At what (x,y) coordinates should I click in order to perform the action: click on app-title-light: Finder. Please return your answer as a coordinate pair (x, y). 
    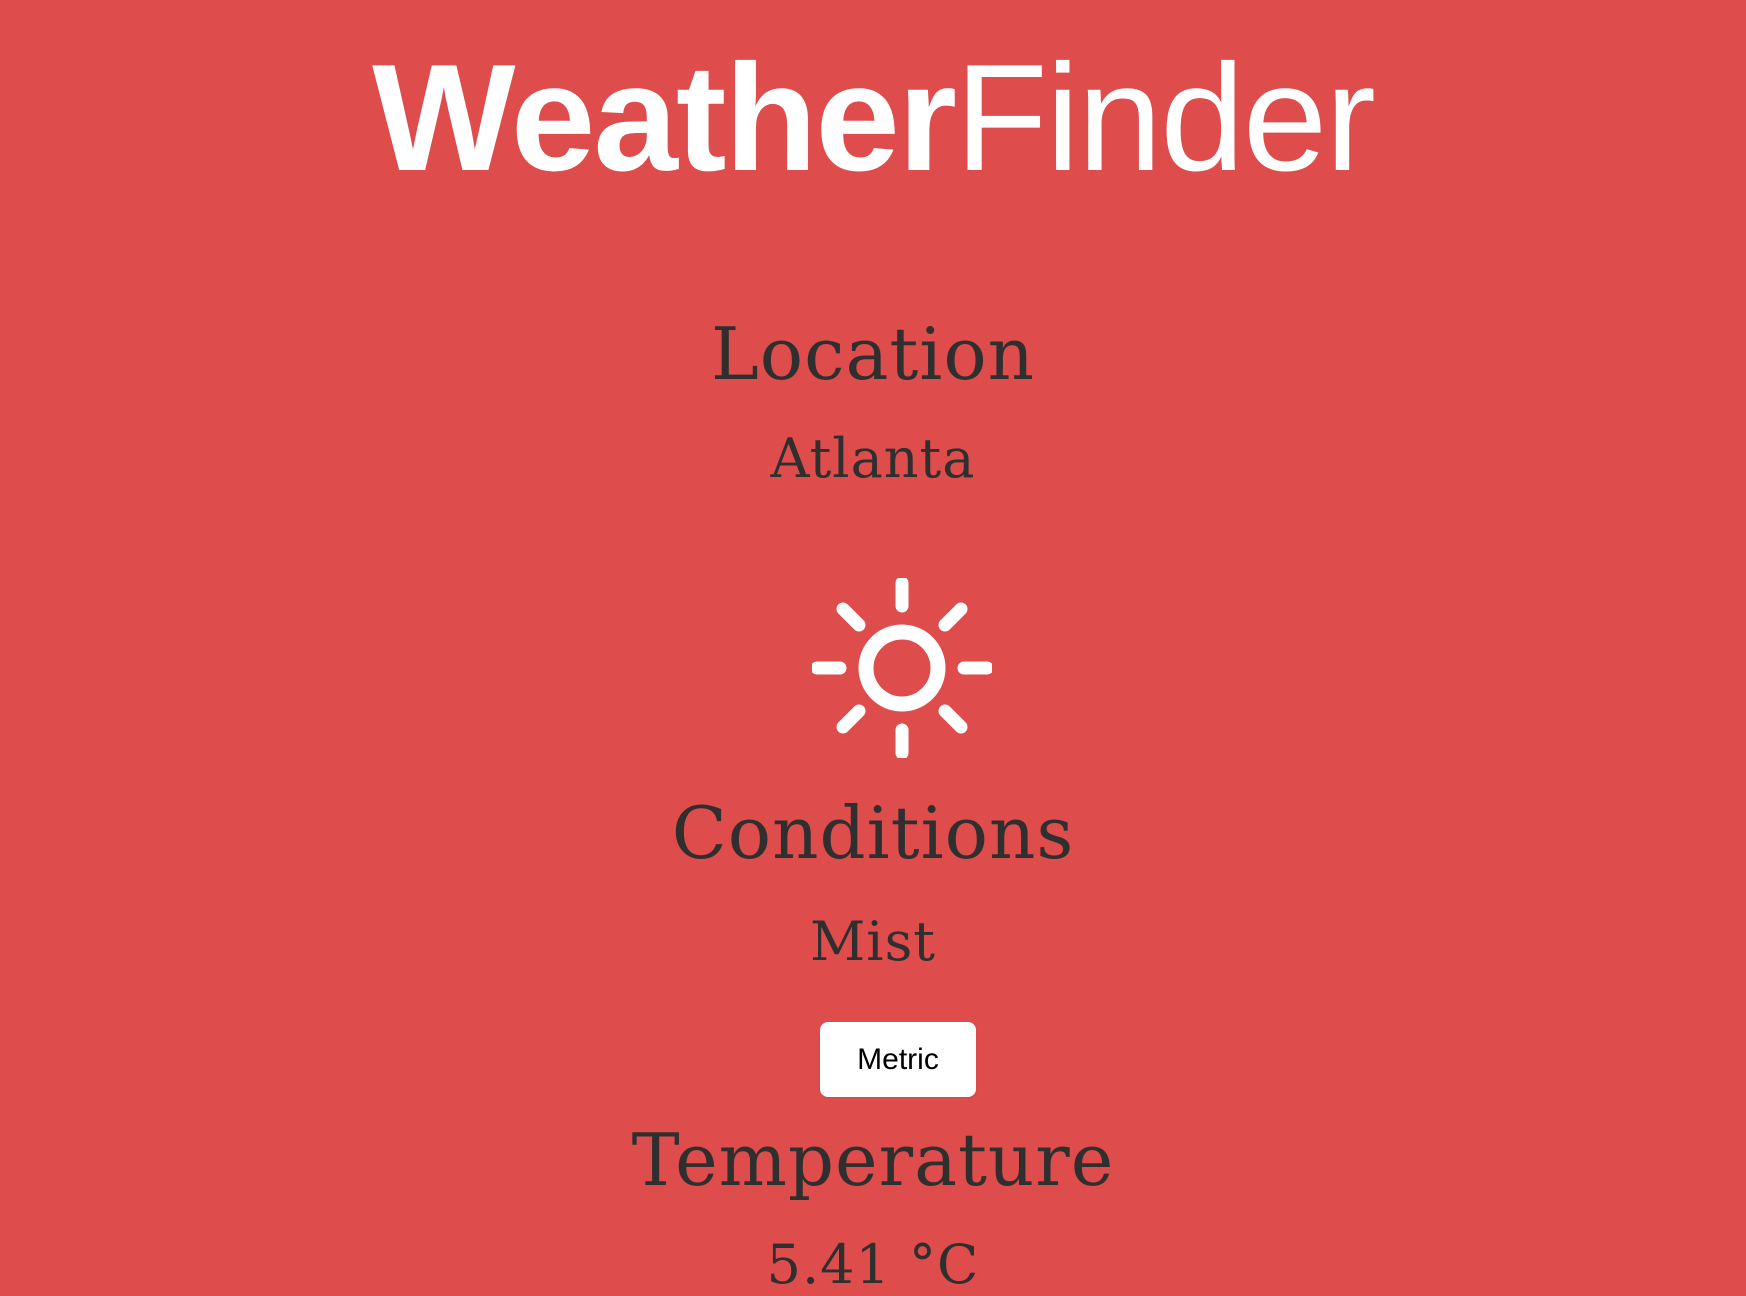
    Looking at the image, I should click on (1165, 118).